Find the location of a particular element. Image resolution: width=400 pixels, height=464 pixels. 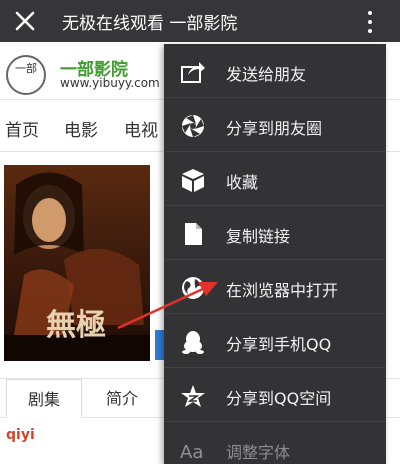

svg-text: Aa is located at coordinates (191, 452).